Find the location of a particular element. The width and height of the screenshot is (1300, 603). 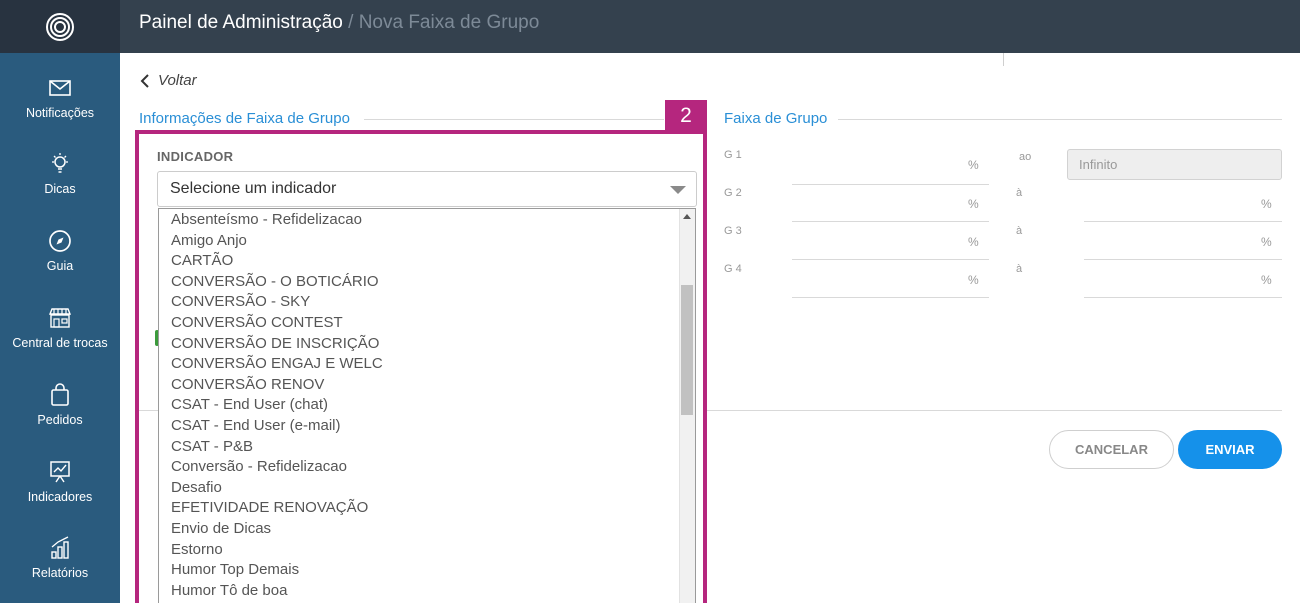

app-logo is located at coordinates (60, 26).